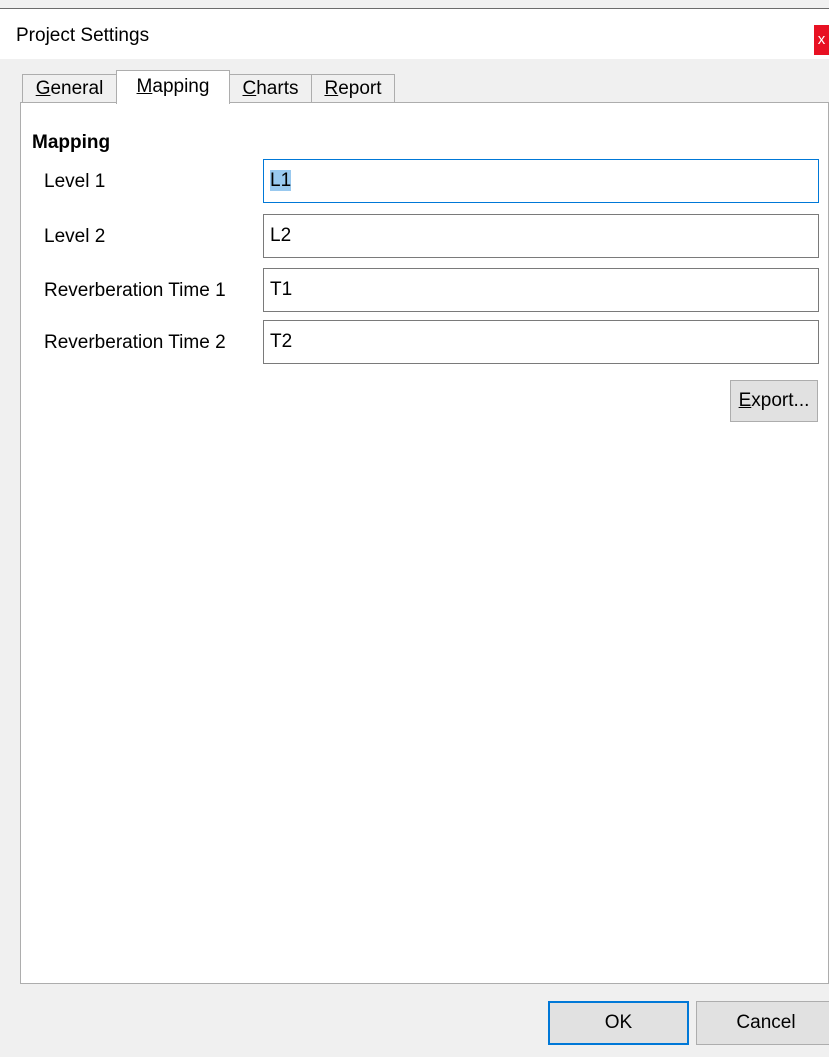 The image size is (829, 1057). Describe the element at coordinates (83, 35) in the screenshot. I see `window-title: Project Settings` at that location.